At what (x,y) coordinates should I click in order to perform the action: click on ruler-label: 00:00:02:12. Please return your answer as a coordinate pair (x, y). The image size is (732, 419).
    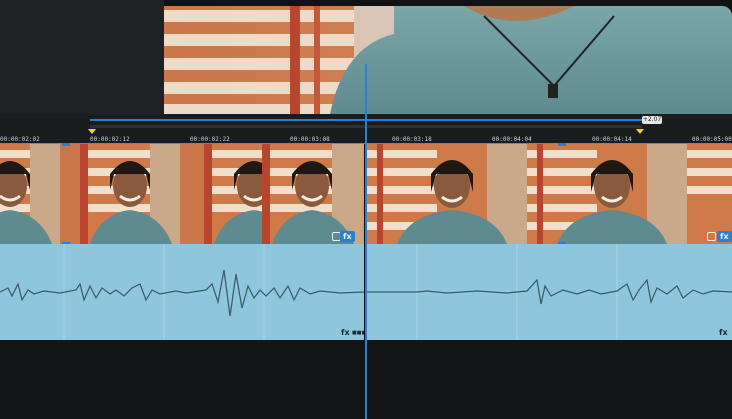
    Looking at the image, I should click on (110, 139).